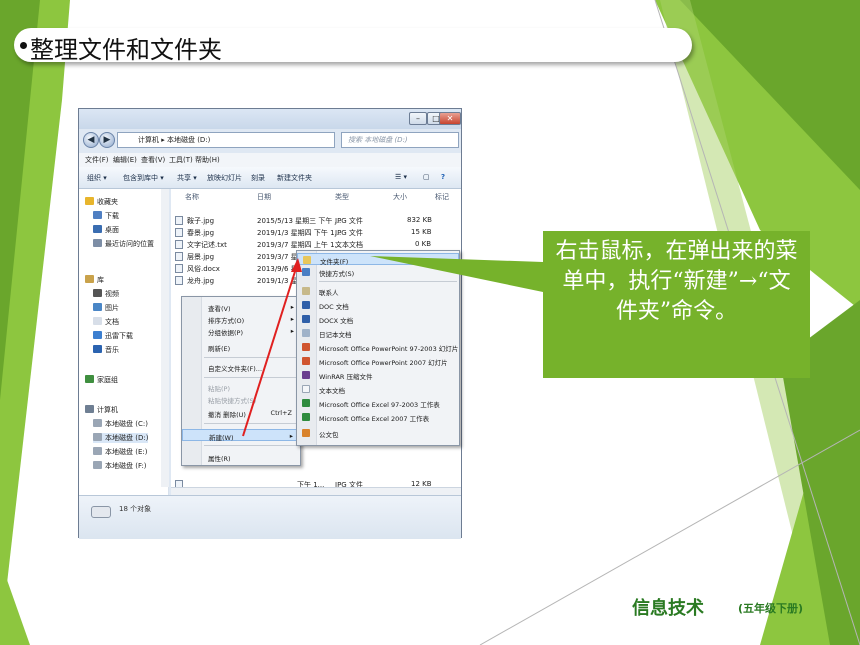 Image resolution: width=860 pixels, height=645 pixels. Describe the element at coordinates (296, 265) in the screenshot. I see `red-arrowhead` at that location.